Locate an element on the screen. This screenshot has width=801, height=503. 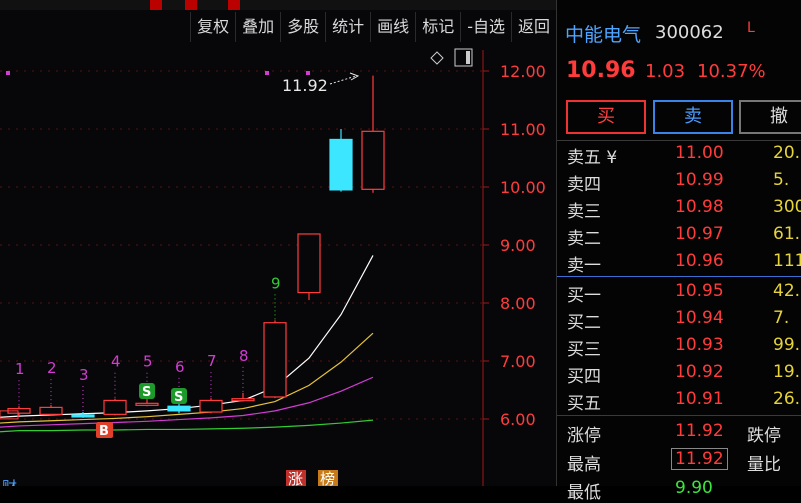
day-number-label: 7 is located at coordinates (212, 361).